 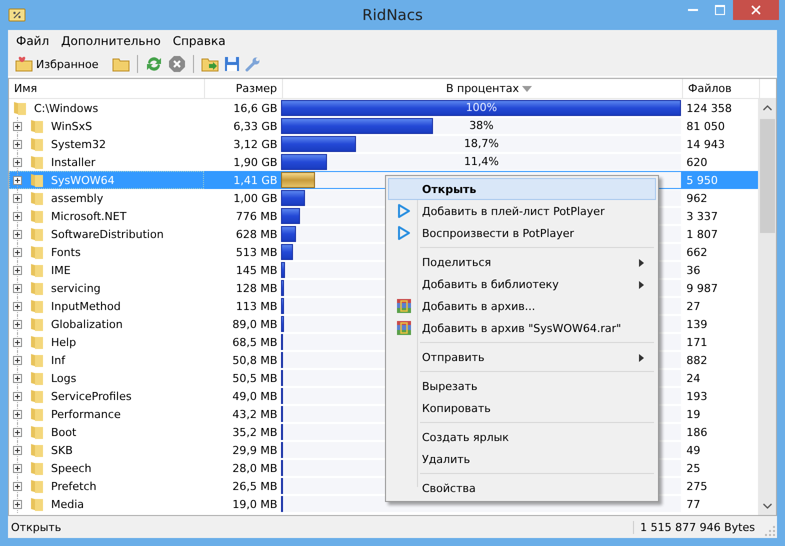 What do you see at coordinates (522, 357) in the screenshot?
I see `context-menu-item: Отправить` at bounding box center [522, 357].